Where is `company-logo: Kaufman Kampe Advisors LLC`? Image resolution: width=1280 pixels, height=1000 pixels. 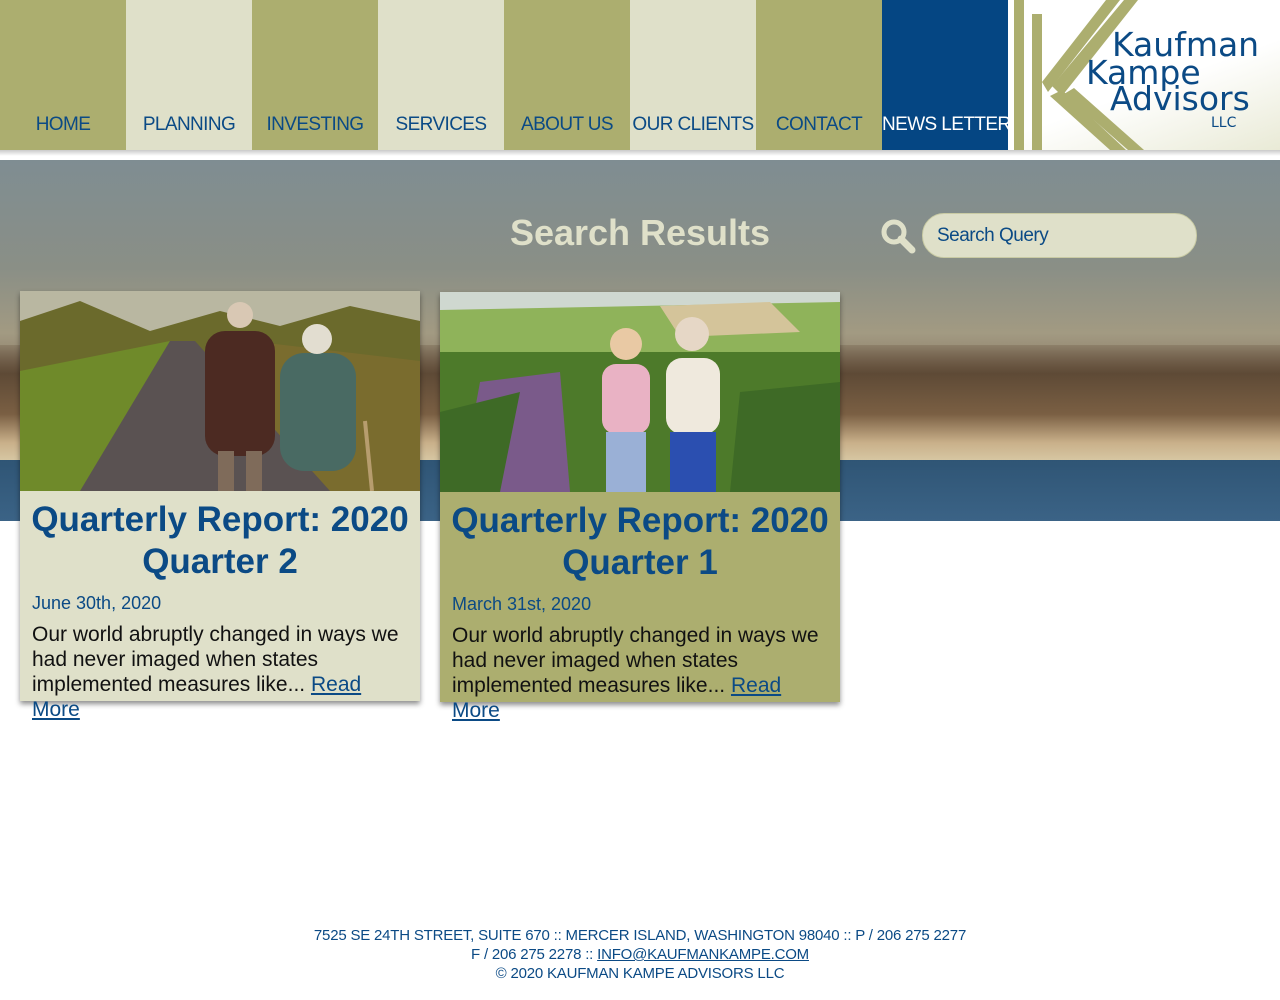
company-logo: Kaufman Kampe Advisors LLC is located at coordinates (1147, 75).